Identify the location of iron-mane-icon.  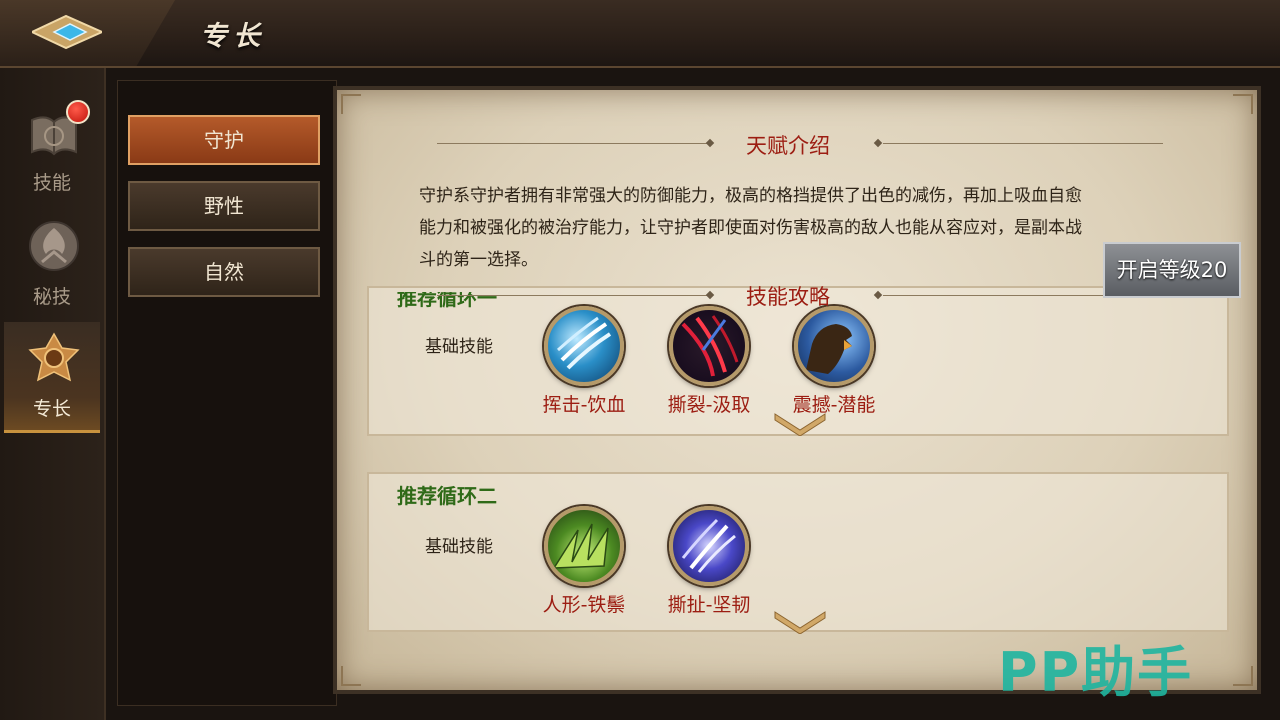
(584, 546).